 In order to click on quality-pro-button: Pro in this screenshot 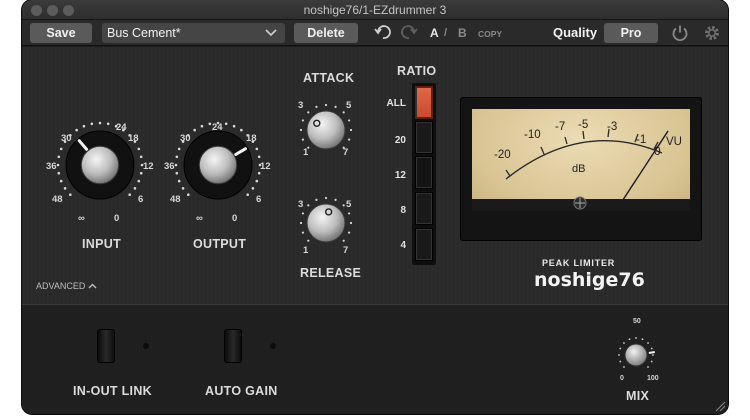, I will do `click(631, 33)`.